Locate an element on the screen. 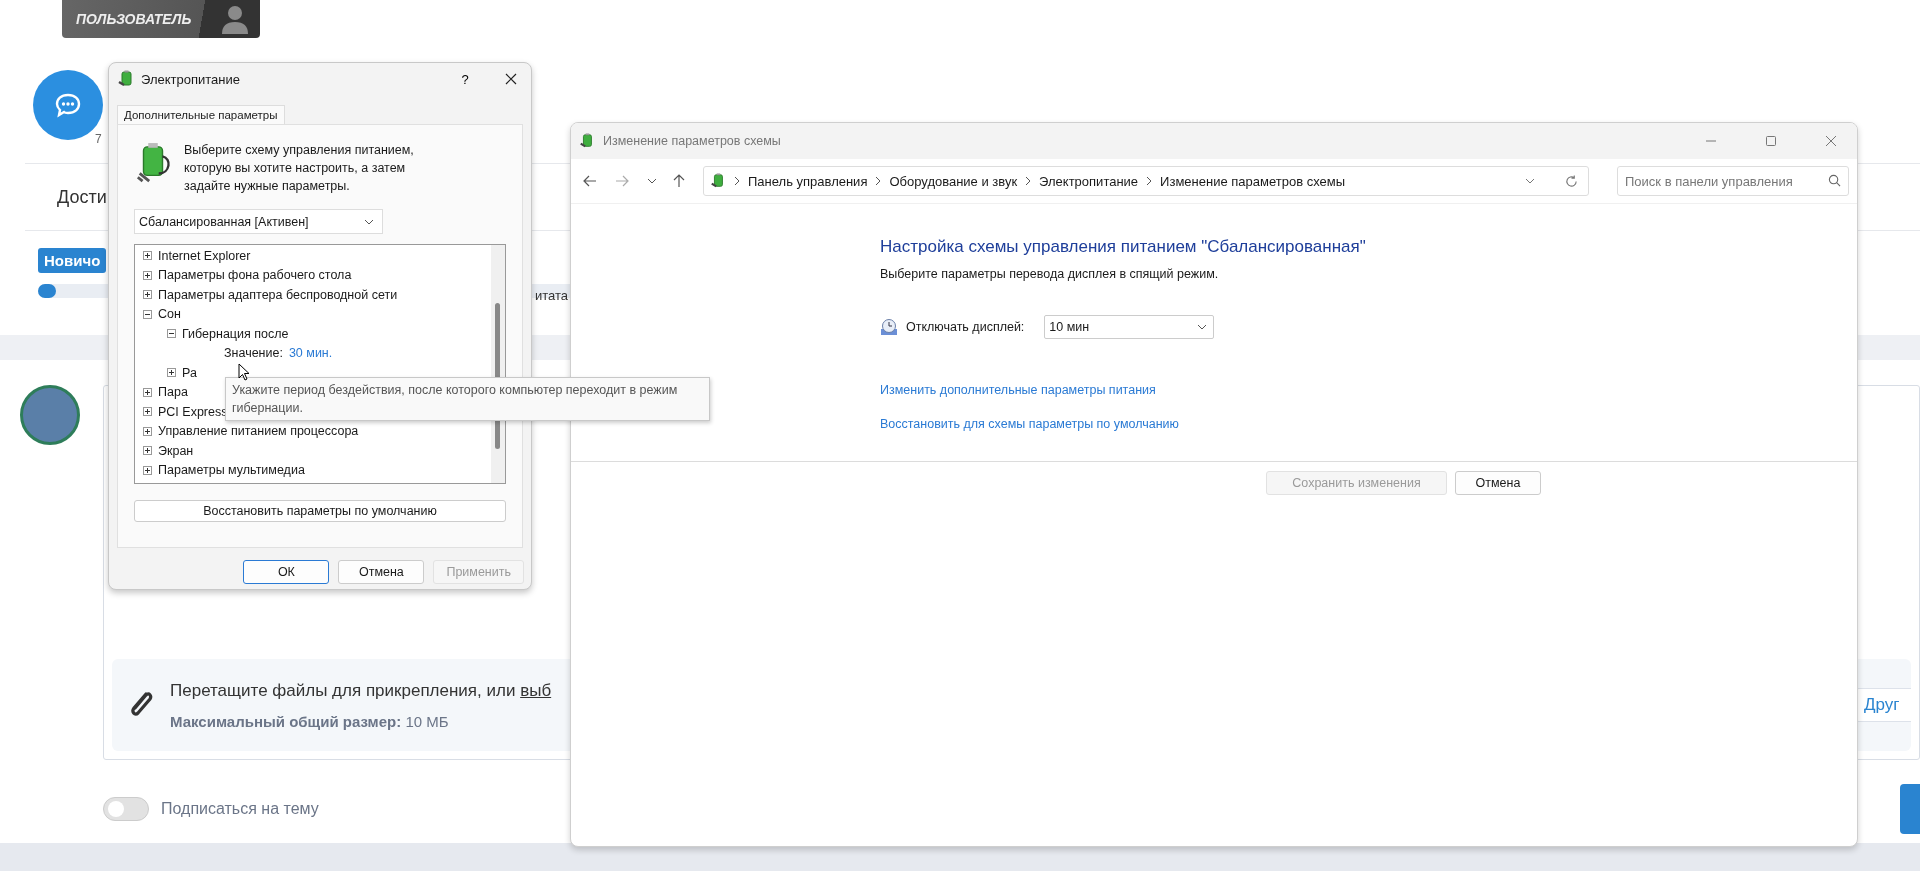 Image resolution: width=1920 pixels, height=871 pixels. person-icon is located at coordinates (235, 19).